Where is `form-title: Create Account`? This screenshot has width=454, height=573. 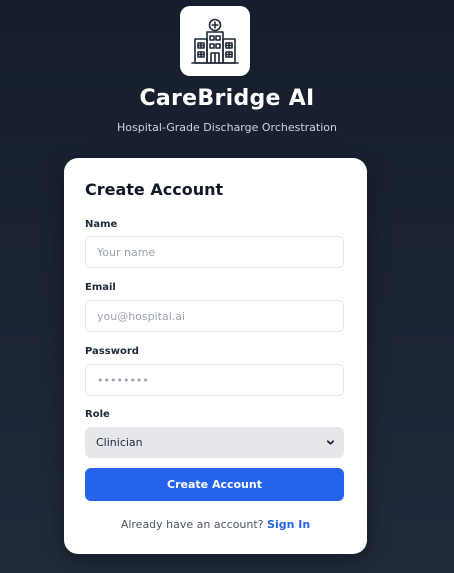
form-title: Create Account is located at coordinates (154, 189).